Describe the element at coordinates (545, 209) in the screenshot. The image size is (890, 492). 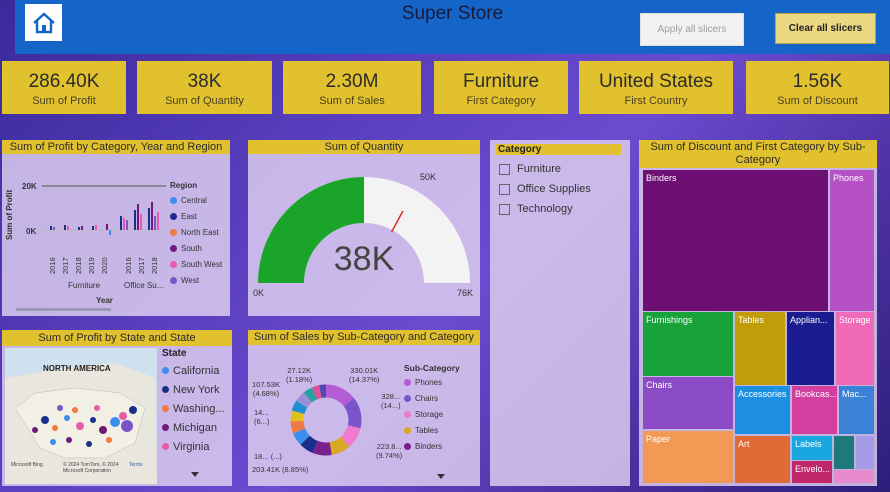
I see `slicer-item-technology: Technology` at that location.